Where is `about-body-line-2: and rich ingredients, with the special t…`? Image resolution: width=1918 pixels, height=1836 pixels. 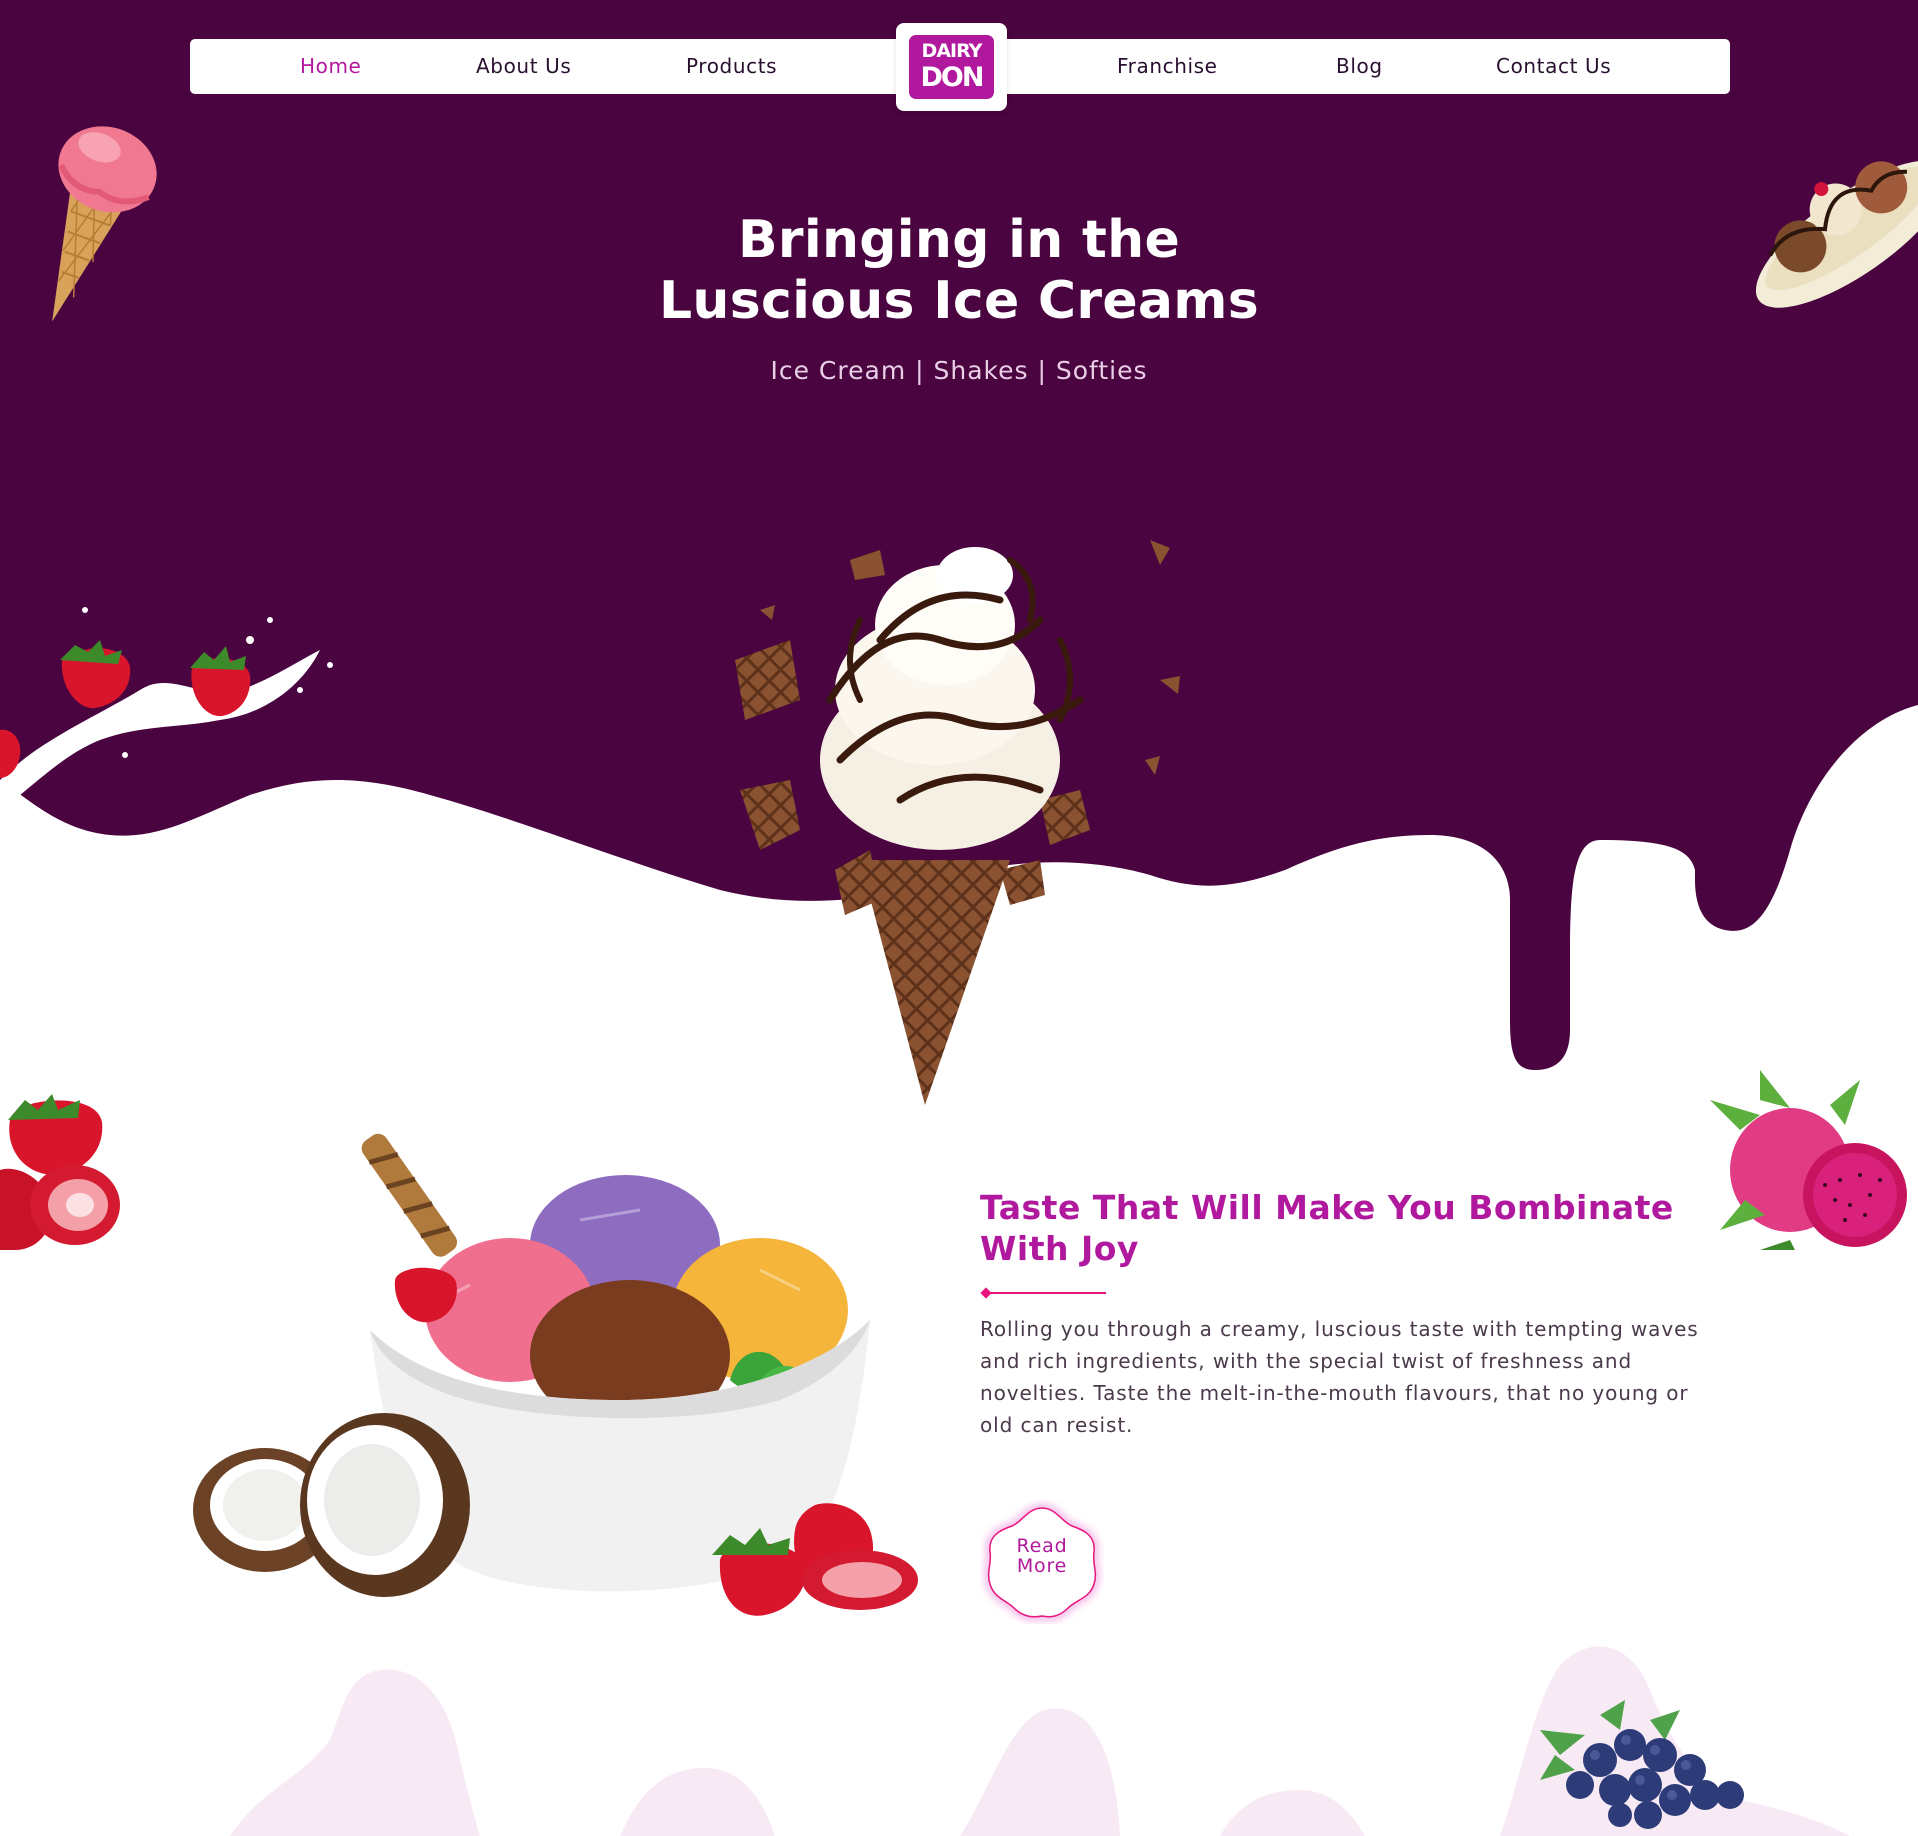 about-body-line-2: and rich ingredients, with the special t… is located at coordinates (1306, 1361).